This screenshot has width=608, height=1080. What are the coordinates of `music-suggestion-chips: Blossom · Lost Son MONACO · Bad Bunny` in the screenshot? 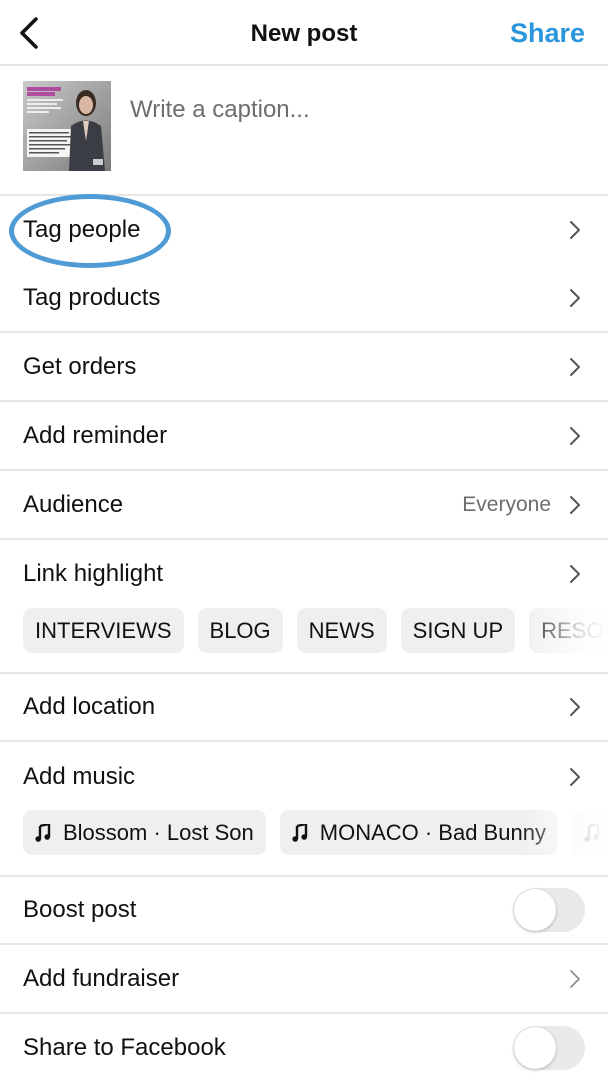 It's located at (315, 833).